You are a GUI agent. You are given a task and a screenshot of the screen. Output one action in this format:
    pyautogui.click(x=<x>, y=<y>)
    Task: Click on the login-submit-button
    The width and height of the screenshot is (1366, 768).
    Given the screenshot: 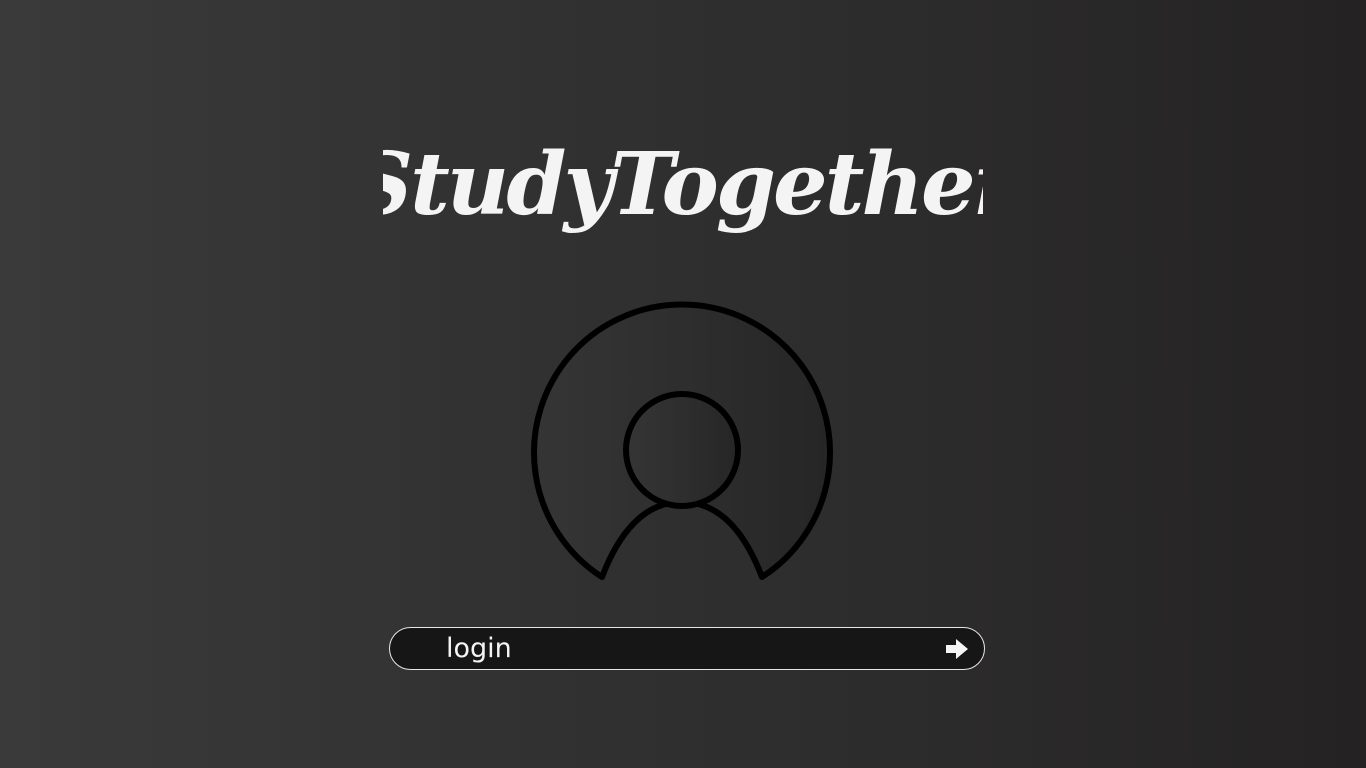 What is the action you would take?
    pyautogui.click(x=957, y=649)
    